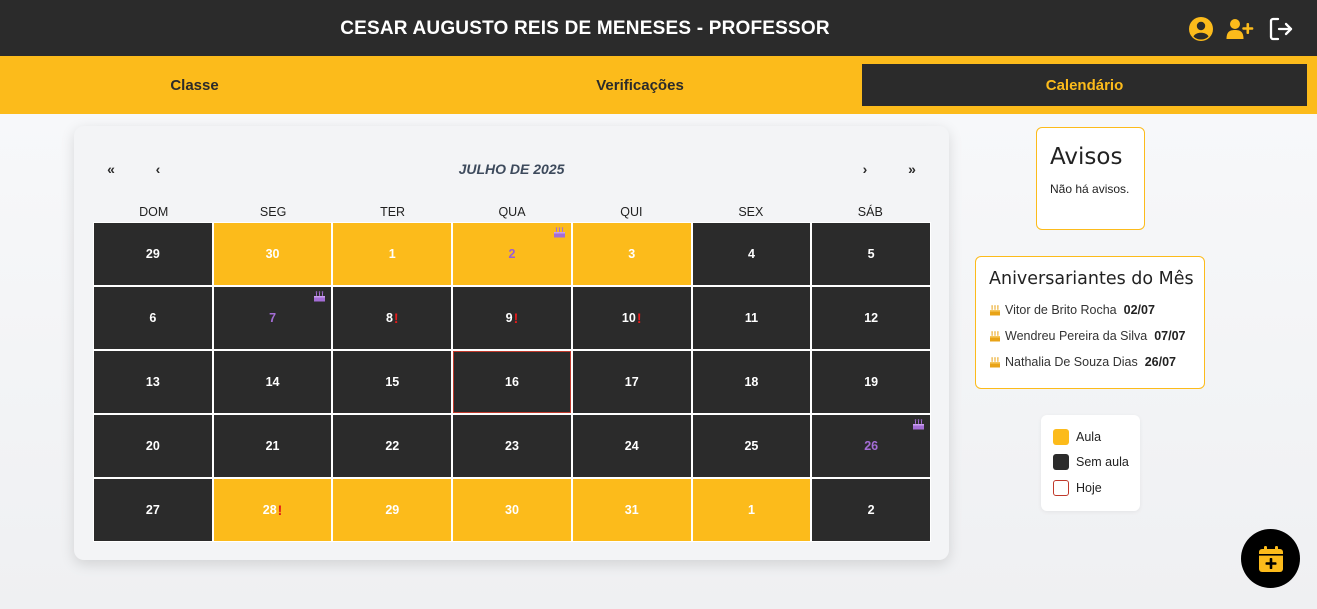 The height and width of the screenshot is (609, 1317). I want to click on day-number: 5, so click(871, 254).